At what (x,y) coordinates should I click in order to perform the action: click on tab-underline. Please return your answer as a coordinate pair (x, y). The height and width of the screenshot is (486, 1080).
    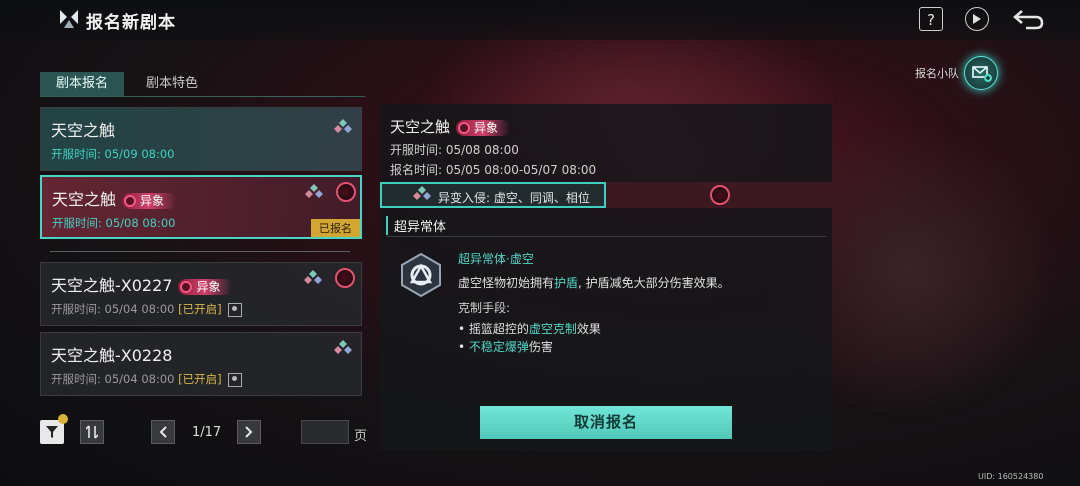
    Looking at the image, I should click on (202, 96).